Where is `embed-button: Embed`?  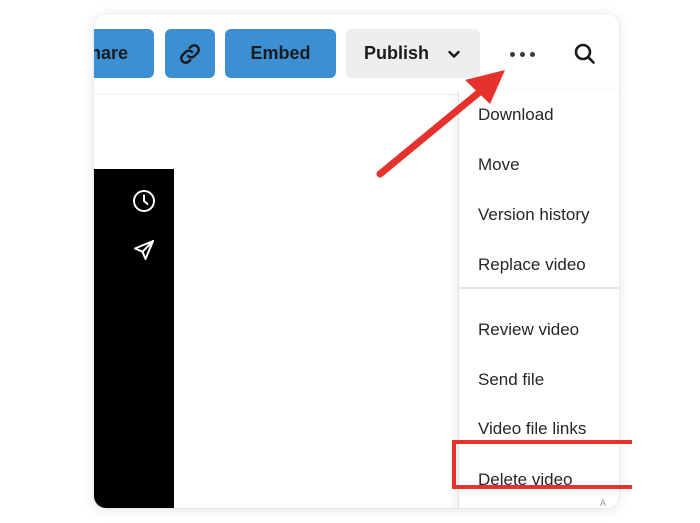
embed-button: Embed is located at coordinates (280, 53).